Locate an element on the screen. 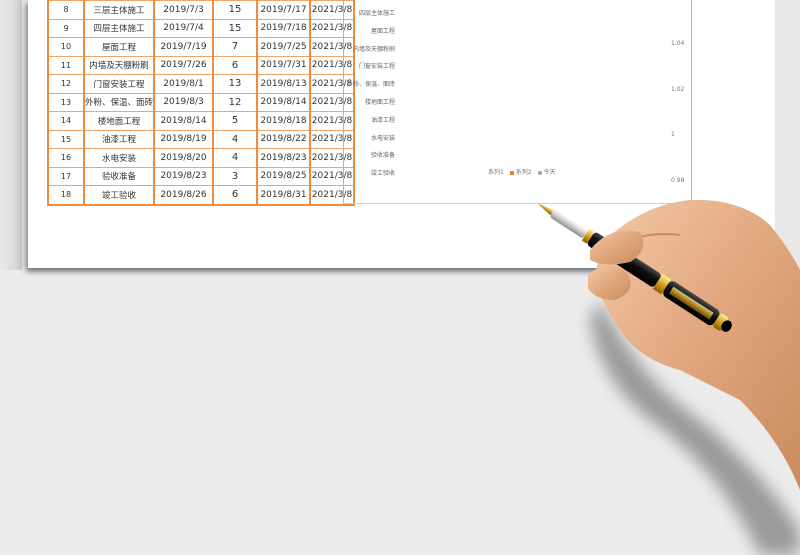 Image resolution: width=800 pixels, height=555 pixels. cell-start: 2019/8/1 is located at coordinates (183, 84).